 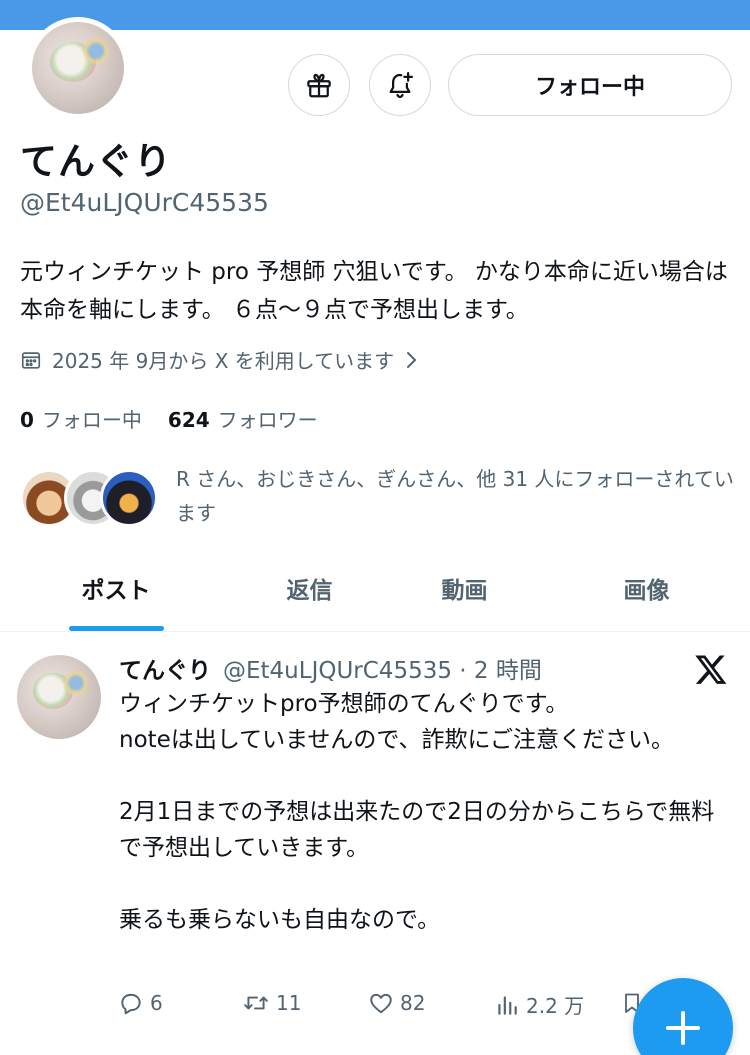 What do you see at coordinates (271, 1003) in the screenshot?
I see `repost-button: 11` at bounding box center [271, 1003].